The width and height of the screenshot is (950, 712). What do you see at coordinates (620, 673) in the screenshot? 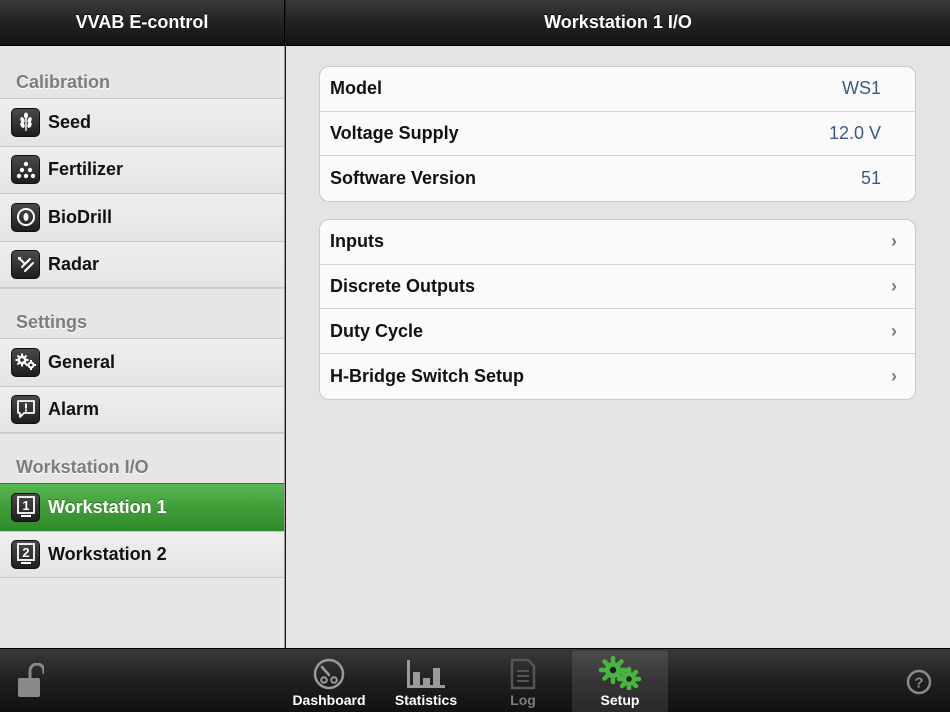
I see `setup-gears-icon` at bounding box center [620, 673].